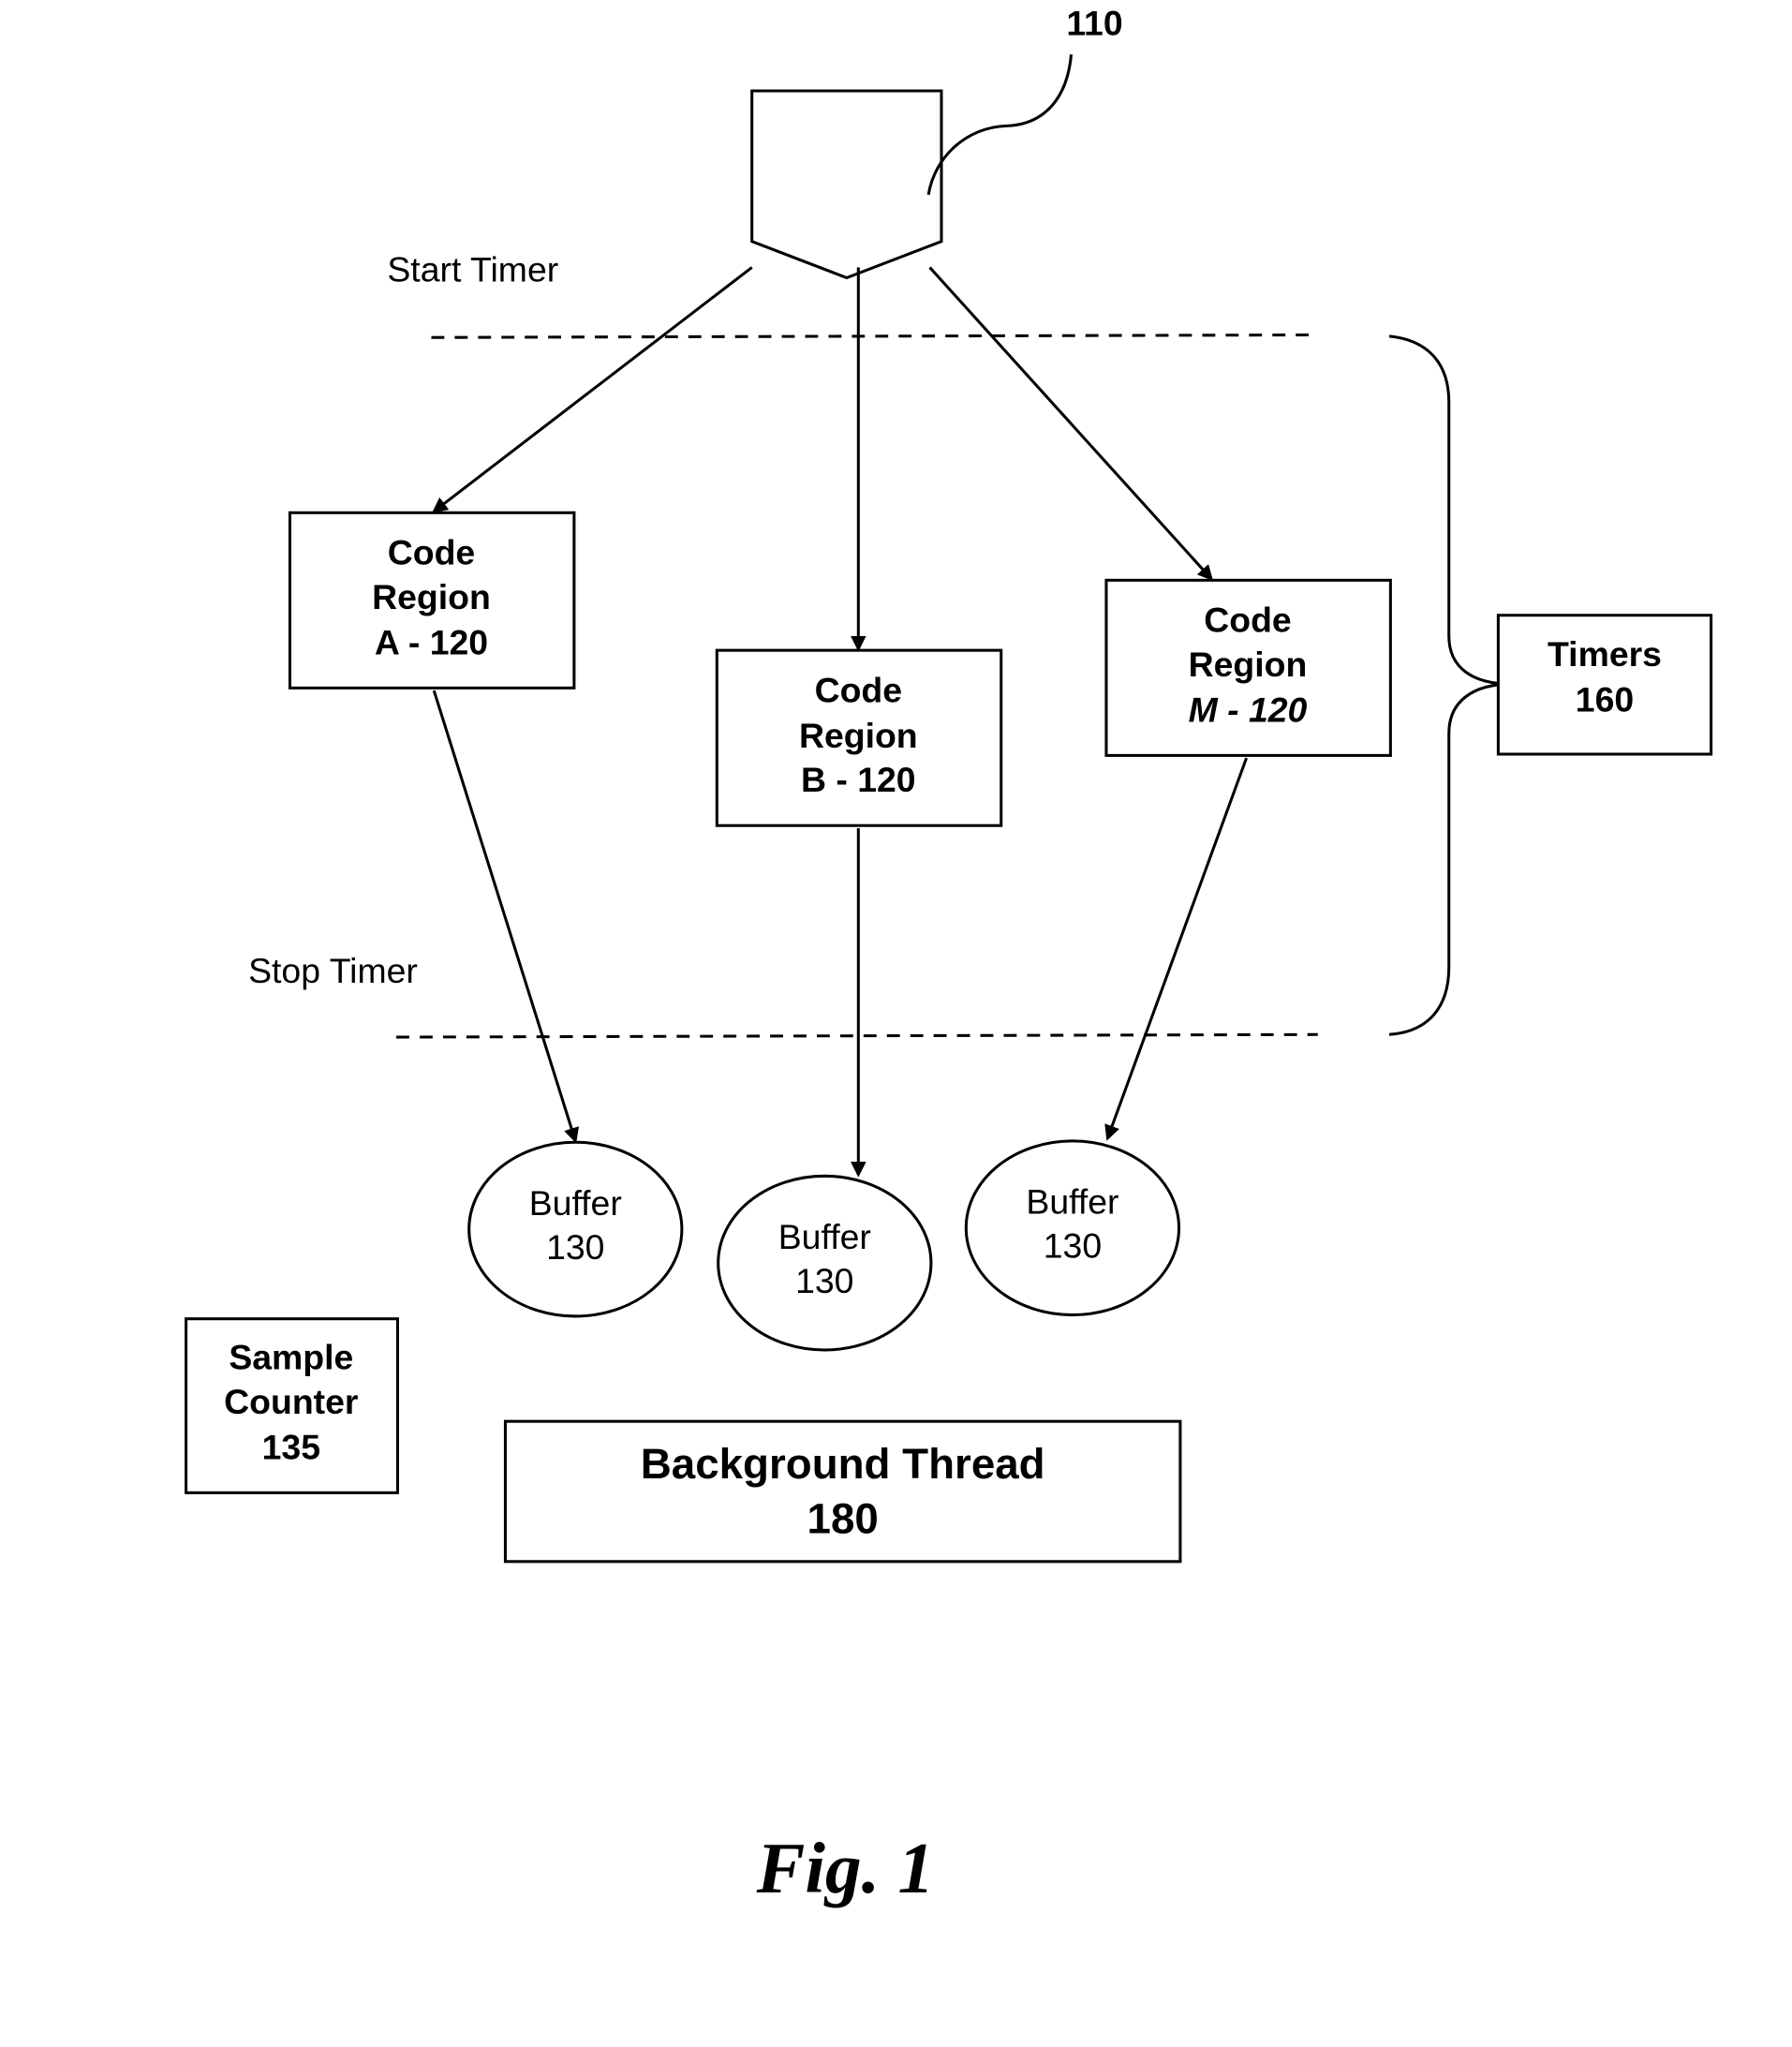  What do you see at coordinates (1094, 22) in the screenshot?
I see `entry-ref-label: 110` at bounding box center [1094, 22].